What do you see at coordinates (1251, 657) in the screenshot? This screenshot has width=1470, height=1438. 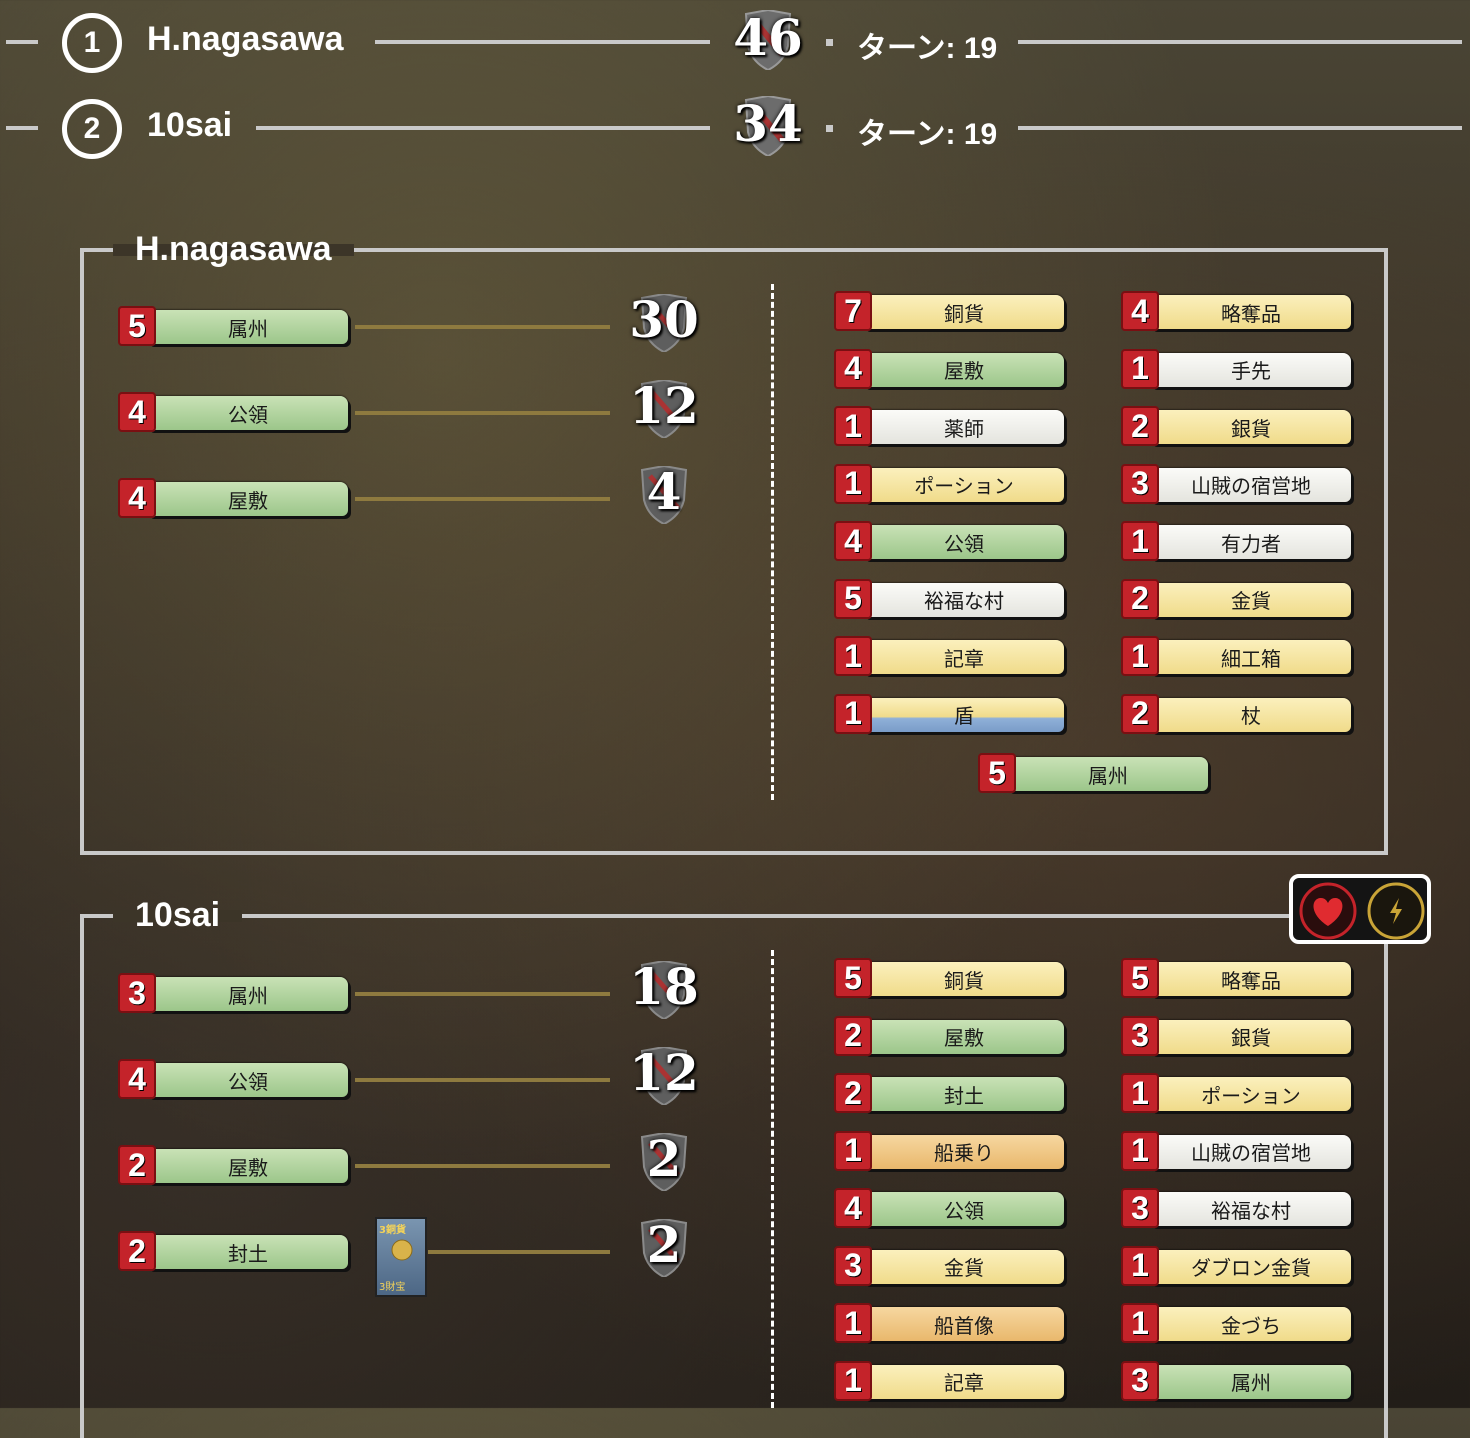 I see `card-name: 細工箱` at bounding box center [1251, 657].